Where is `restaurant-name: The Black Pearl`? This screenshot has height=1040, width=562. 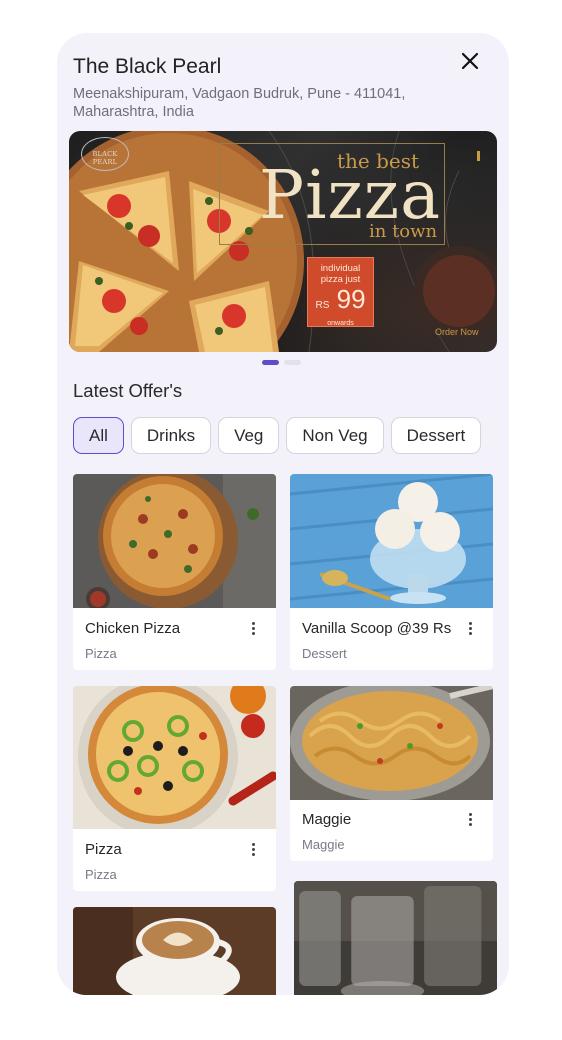
restaurant-name: The Black Pearl is located at coordinates (147, 66).